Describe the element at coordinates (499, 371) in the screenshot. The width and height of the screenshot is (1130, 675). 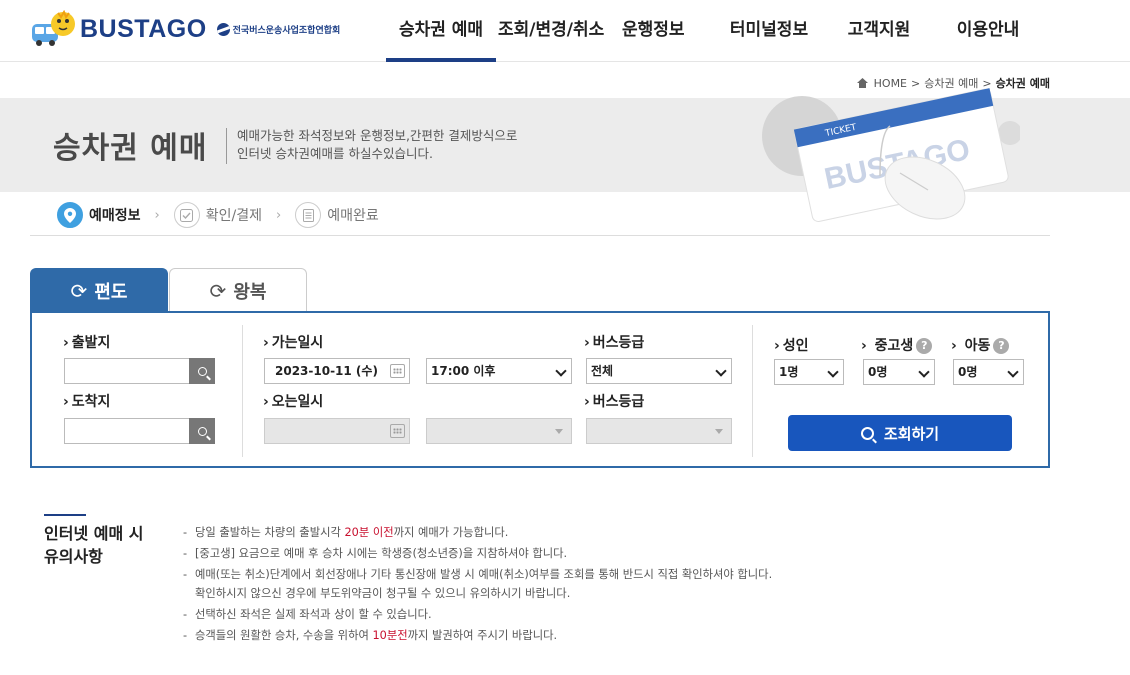
I see `go-time-select: 17:00 이후` at that location.